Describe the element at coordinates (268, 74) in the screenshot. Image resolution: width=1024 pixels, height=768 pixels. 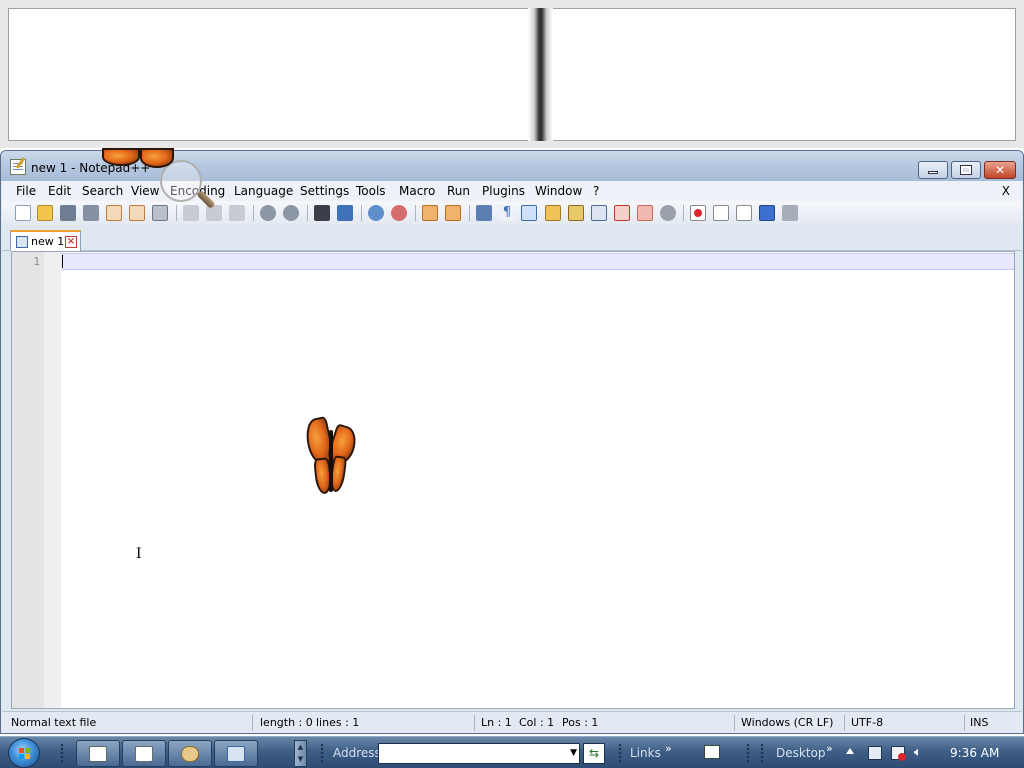
I see `background-left-pane` at that location.